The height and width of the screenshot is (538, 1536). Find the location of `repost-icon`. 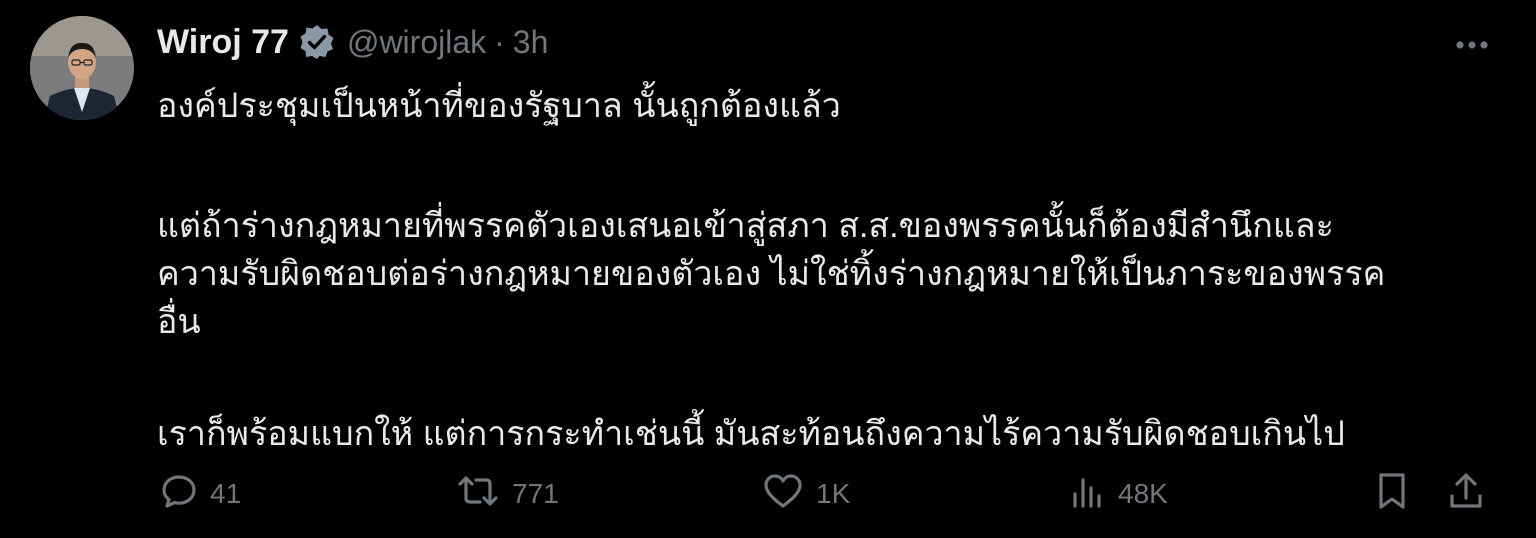

repost-icon is located at coordinates (478, 494).